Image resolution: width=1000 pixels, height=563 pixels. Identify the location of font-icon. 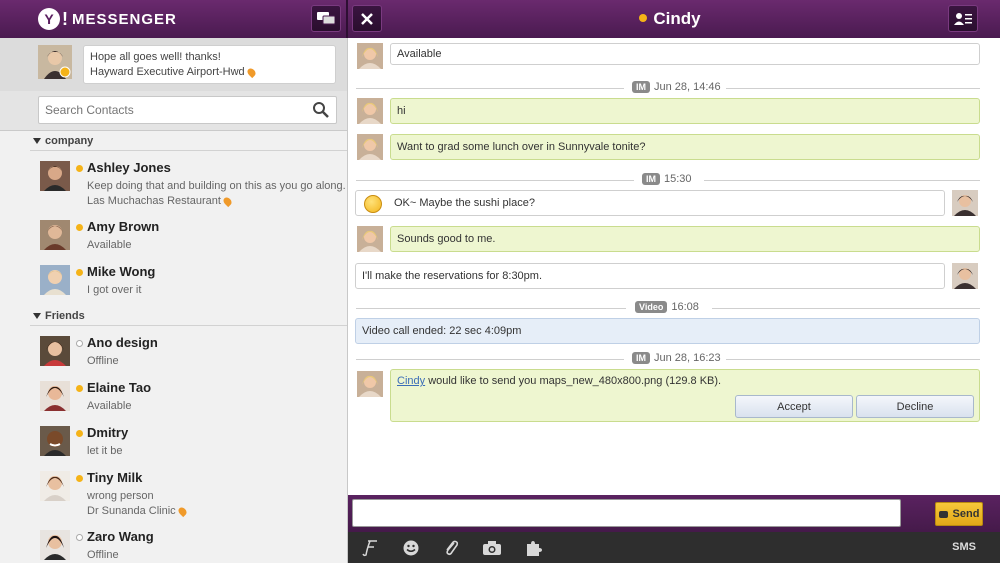
(371, 548).